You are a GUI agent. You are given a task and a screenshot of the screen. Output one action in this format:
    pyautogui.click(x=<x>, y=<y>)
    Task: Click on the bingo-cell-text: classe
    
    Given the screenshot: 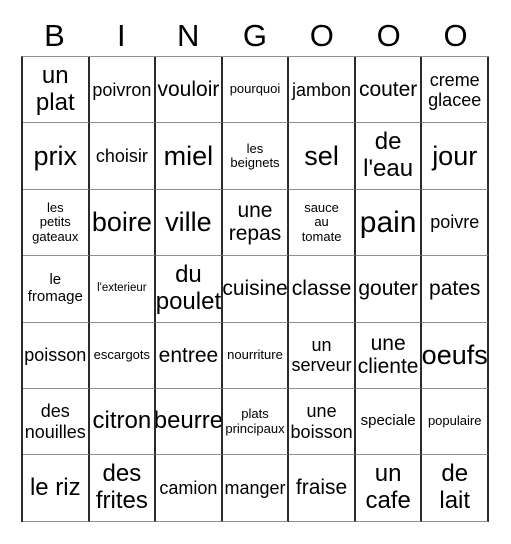 What is the action you would take?
    pyautogui.click(x=321, y=289)
    